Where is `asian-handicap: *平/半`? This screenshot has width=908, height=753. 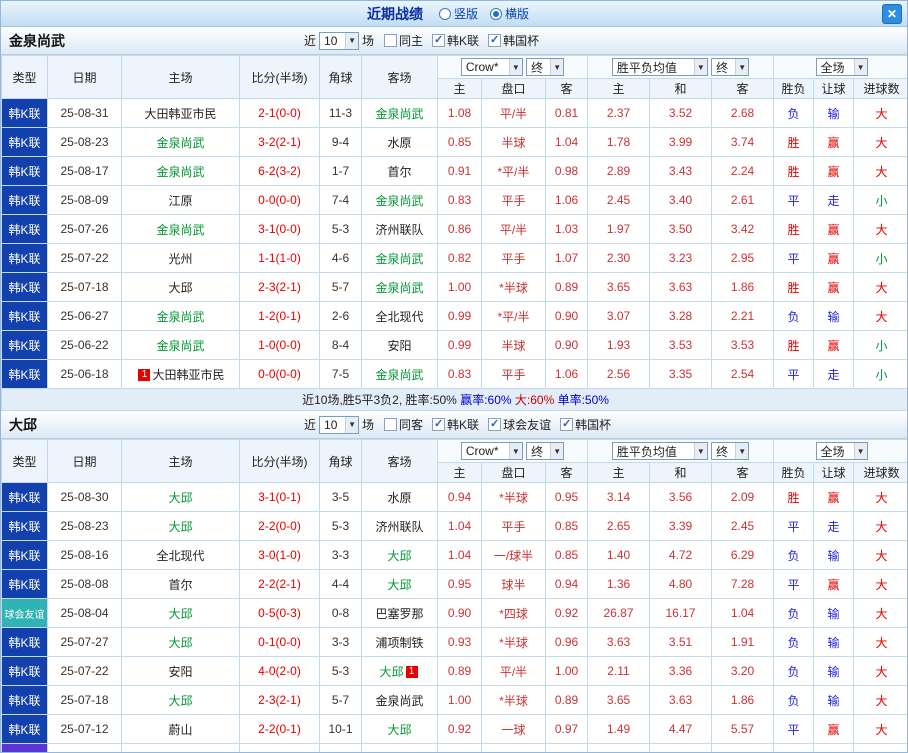 asian-handicap: *平/半 is located at coordinates (513, 171).